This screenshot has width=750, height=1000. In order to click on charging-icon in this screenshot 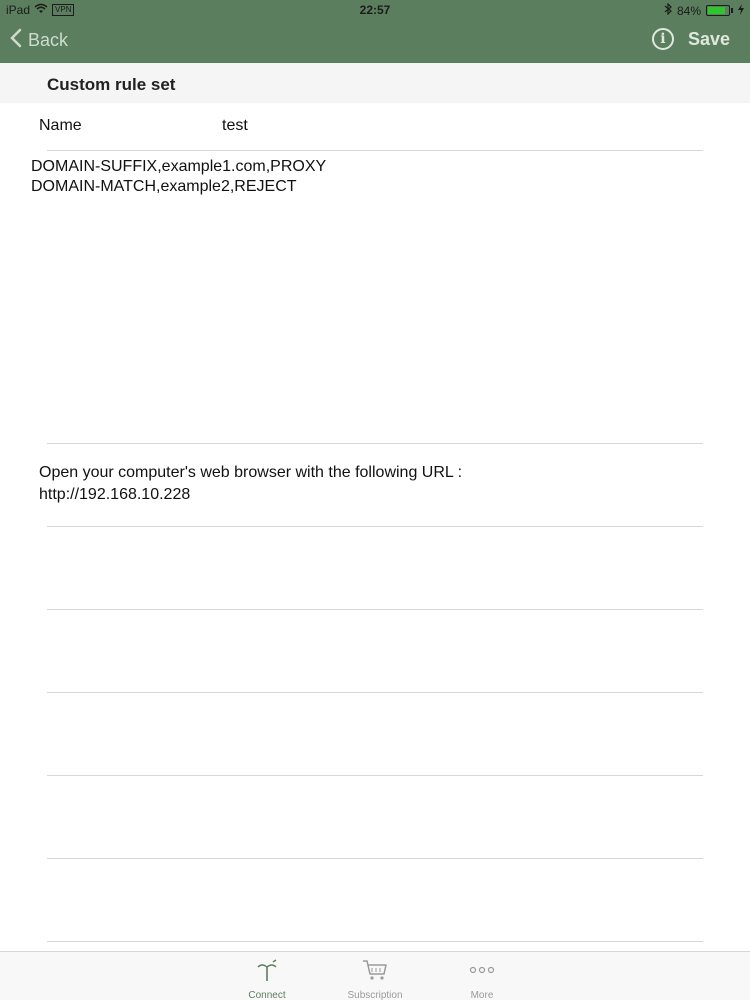, I will do `click(741, 10)`.